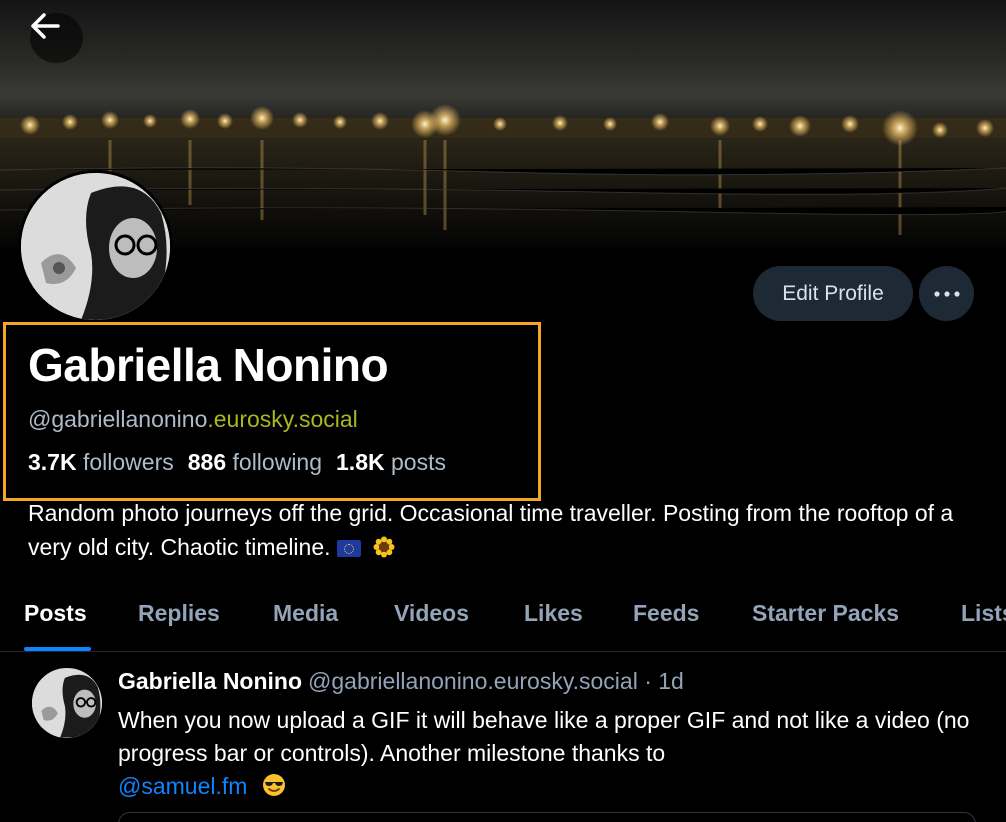 Image resolution: width=1006 pixels, height=822 pixels. I want to click on handle-domain: .eurosky.social, so click(282, 419).